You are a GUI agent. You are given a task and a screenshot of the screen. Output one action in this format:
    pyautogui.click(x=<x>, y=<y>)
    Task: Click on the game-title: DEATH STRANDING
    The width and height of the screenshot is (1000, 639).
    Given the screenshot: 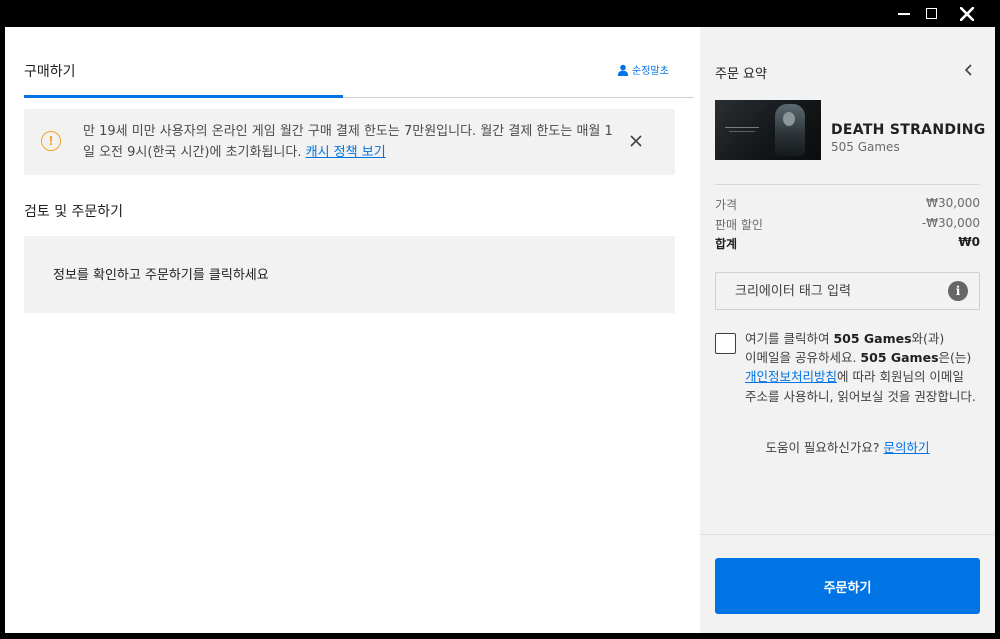 What is the action you would take?
    pyautogui.click(x=908, y=130)
    